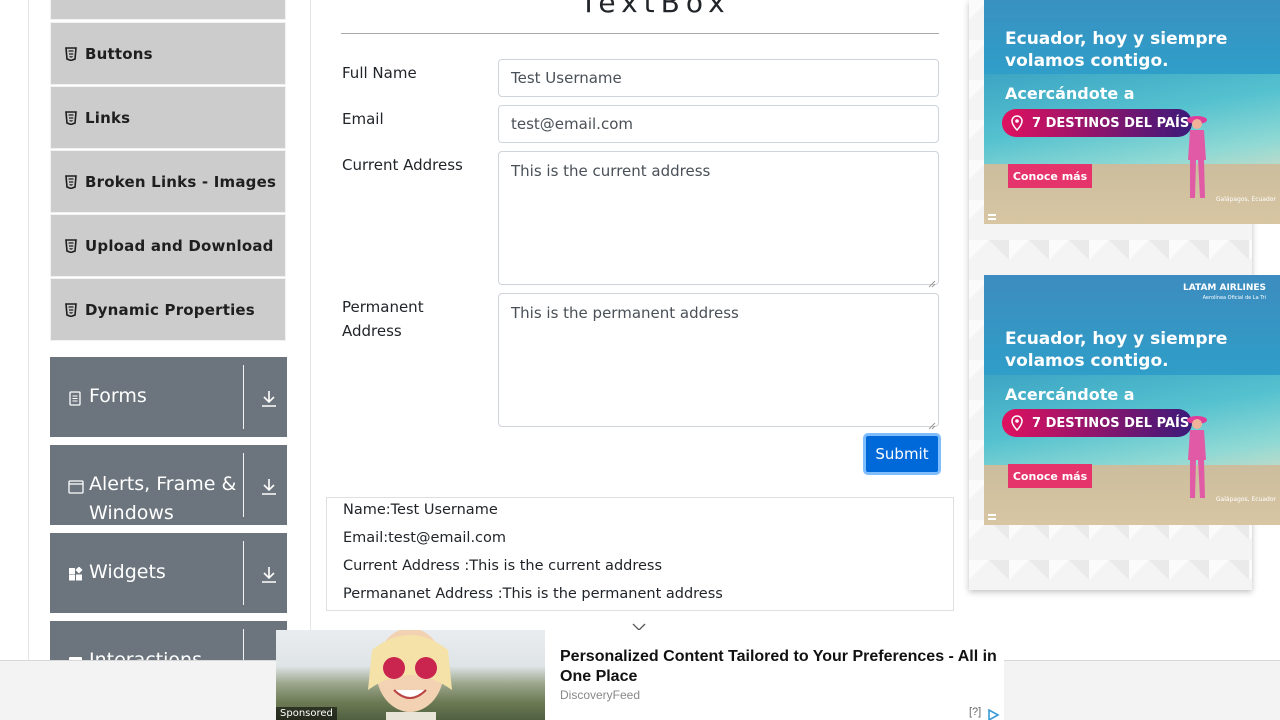 The height and width of the screenshot is (720, 1280). What do you see at coordinates (168, 641) in the screenshot?
I see `sidebar-group-interactions: Interactions` at bounding box center [168, 641].